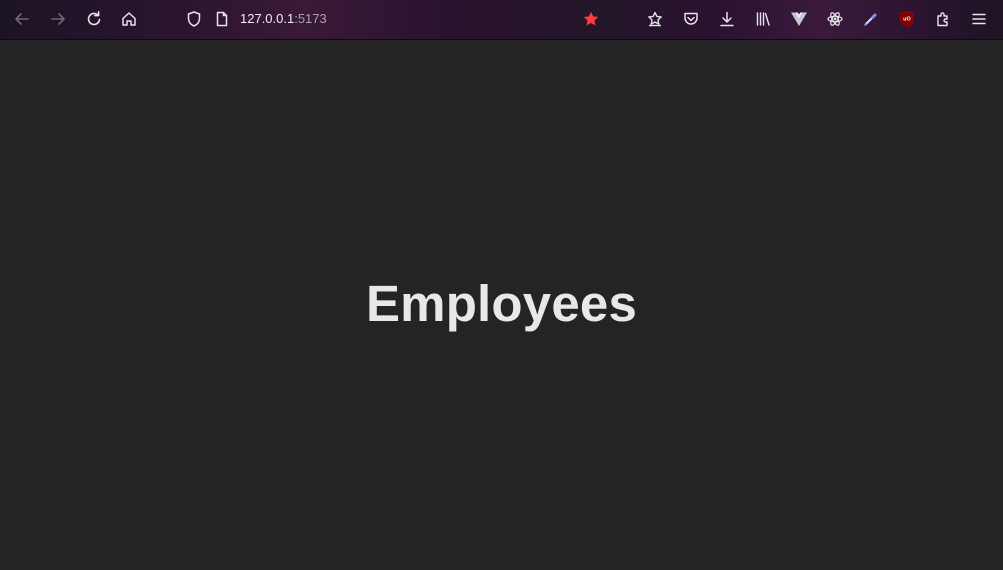  I want to click on extensions-star-icon, so click(655, 19).